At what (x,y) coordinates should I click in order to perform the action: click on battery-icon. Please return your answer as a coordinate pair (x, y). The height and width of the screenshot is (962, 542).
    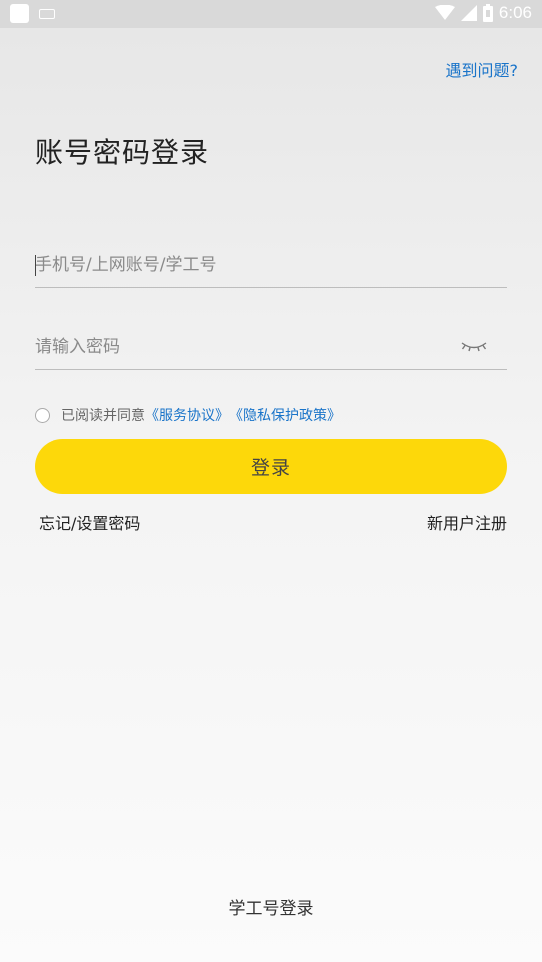
    Looking at the image, I should click on (487, 13).